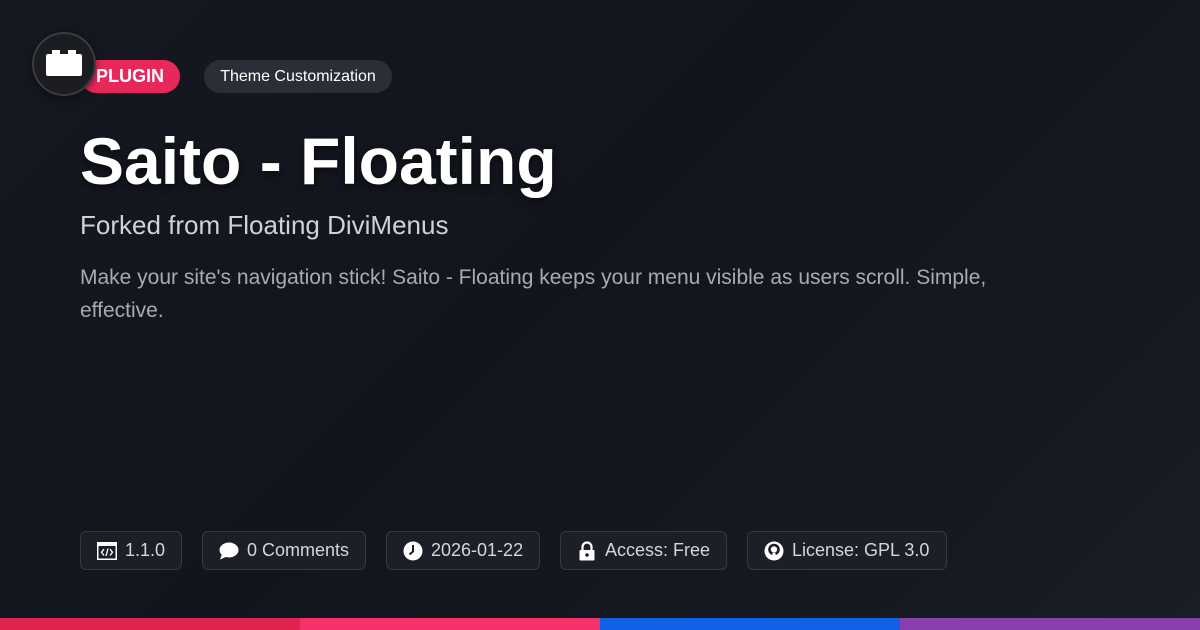  Describe the element at coordinates (587, 550) in the screenshot. I see `lock-icon` at that location.